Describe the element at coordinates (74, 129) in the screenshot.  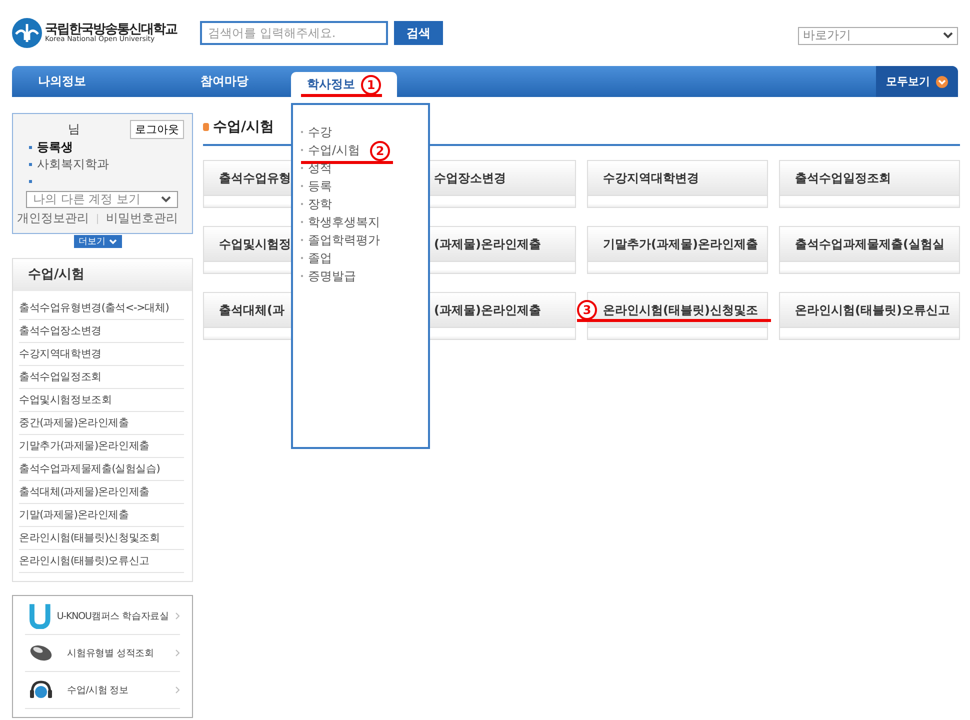
I see `user-name: 님` at that location.